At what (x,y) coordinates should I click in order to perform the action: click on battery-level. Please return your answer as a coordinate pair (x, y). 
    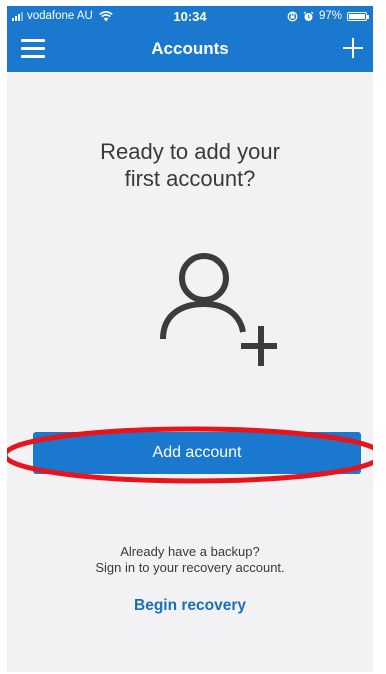
    Looking at the image, I should click on (357, 16).